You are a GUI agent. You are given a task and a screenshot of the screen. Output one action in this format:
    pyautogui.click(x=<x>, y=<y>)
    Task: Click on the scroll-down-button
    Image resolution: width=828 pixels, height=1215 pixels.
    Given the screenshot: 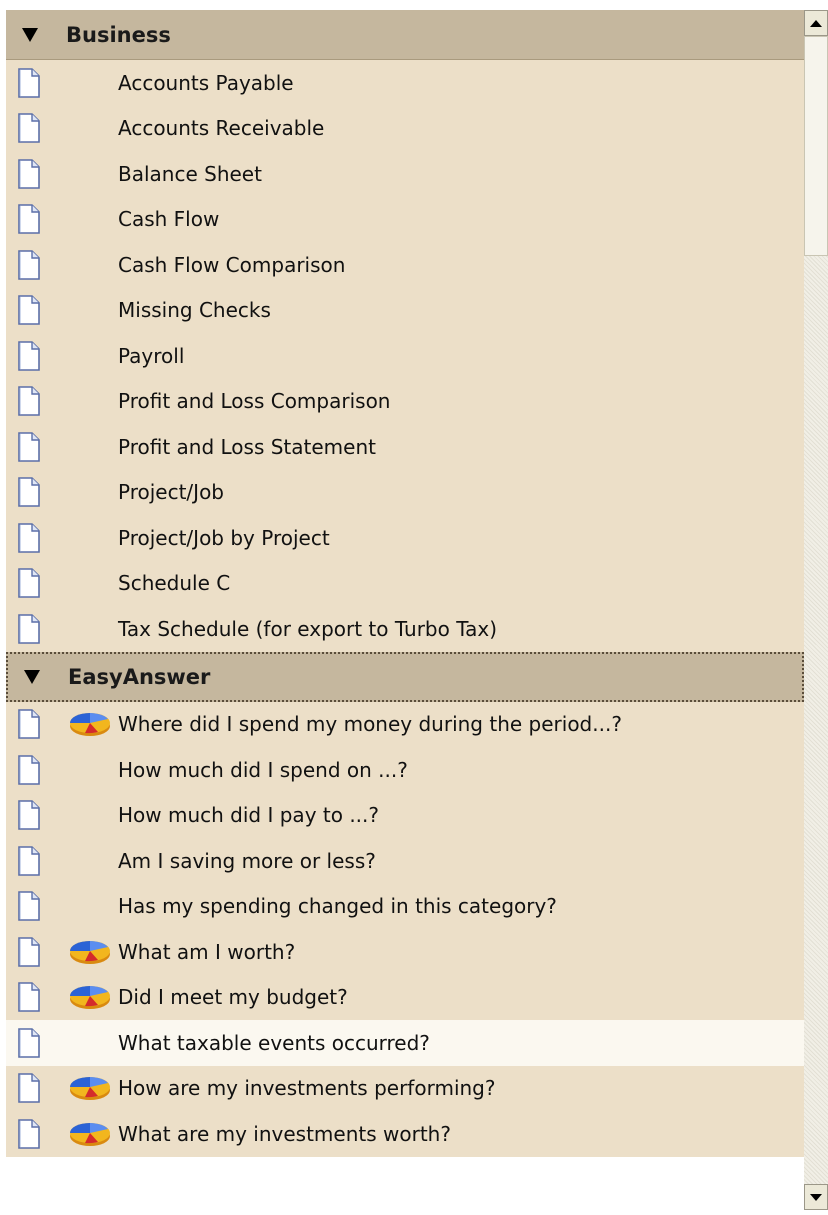 What is the action you would take?
    pyautogui.click(x=816, y=1197)
    